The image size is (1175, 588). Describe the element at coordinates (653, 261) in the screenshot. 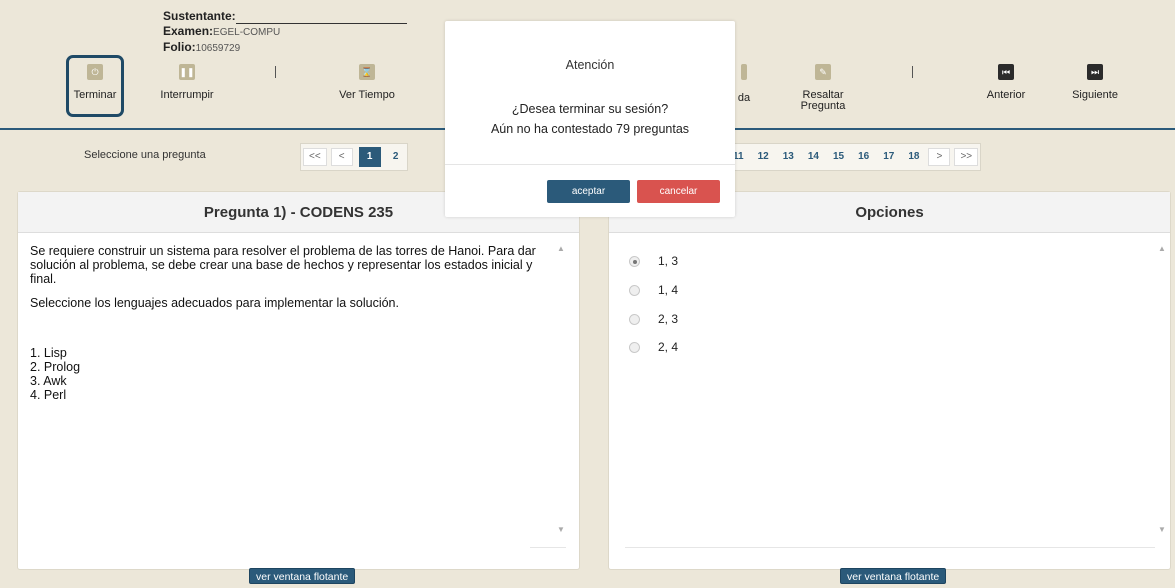

I see `option-1: 1, 3` at that location.